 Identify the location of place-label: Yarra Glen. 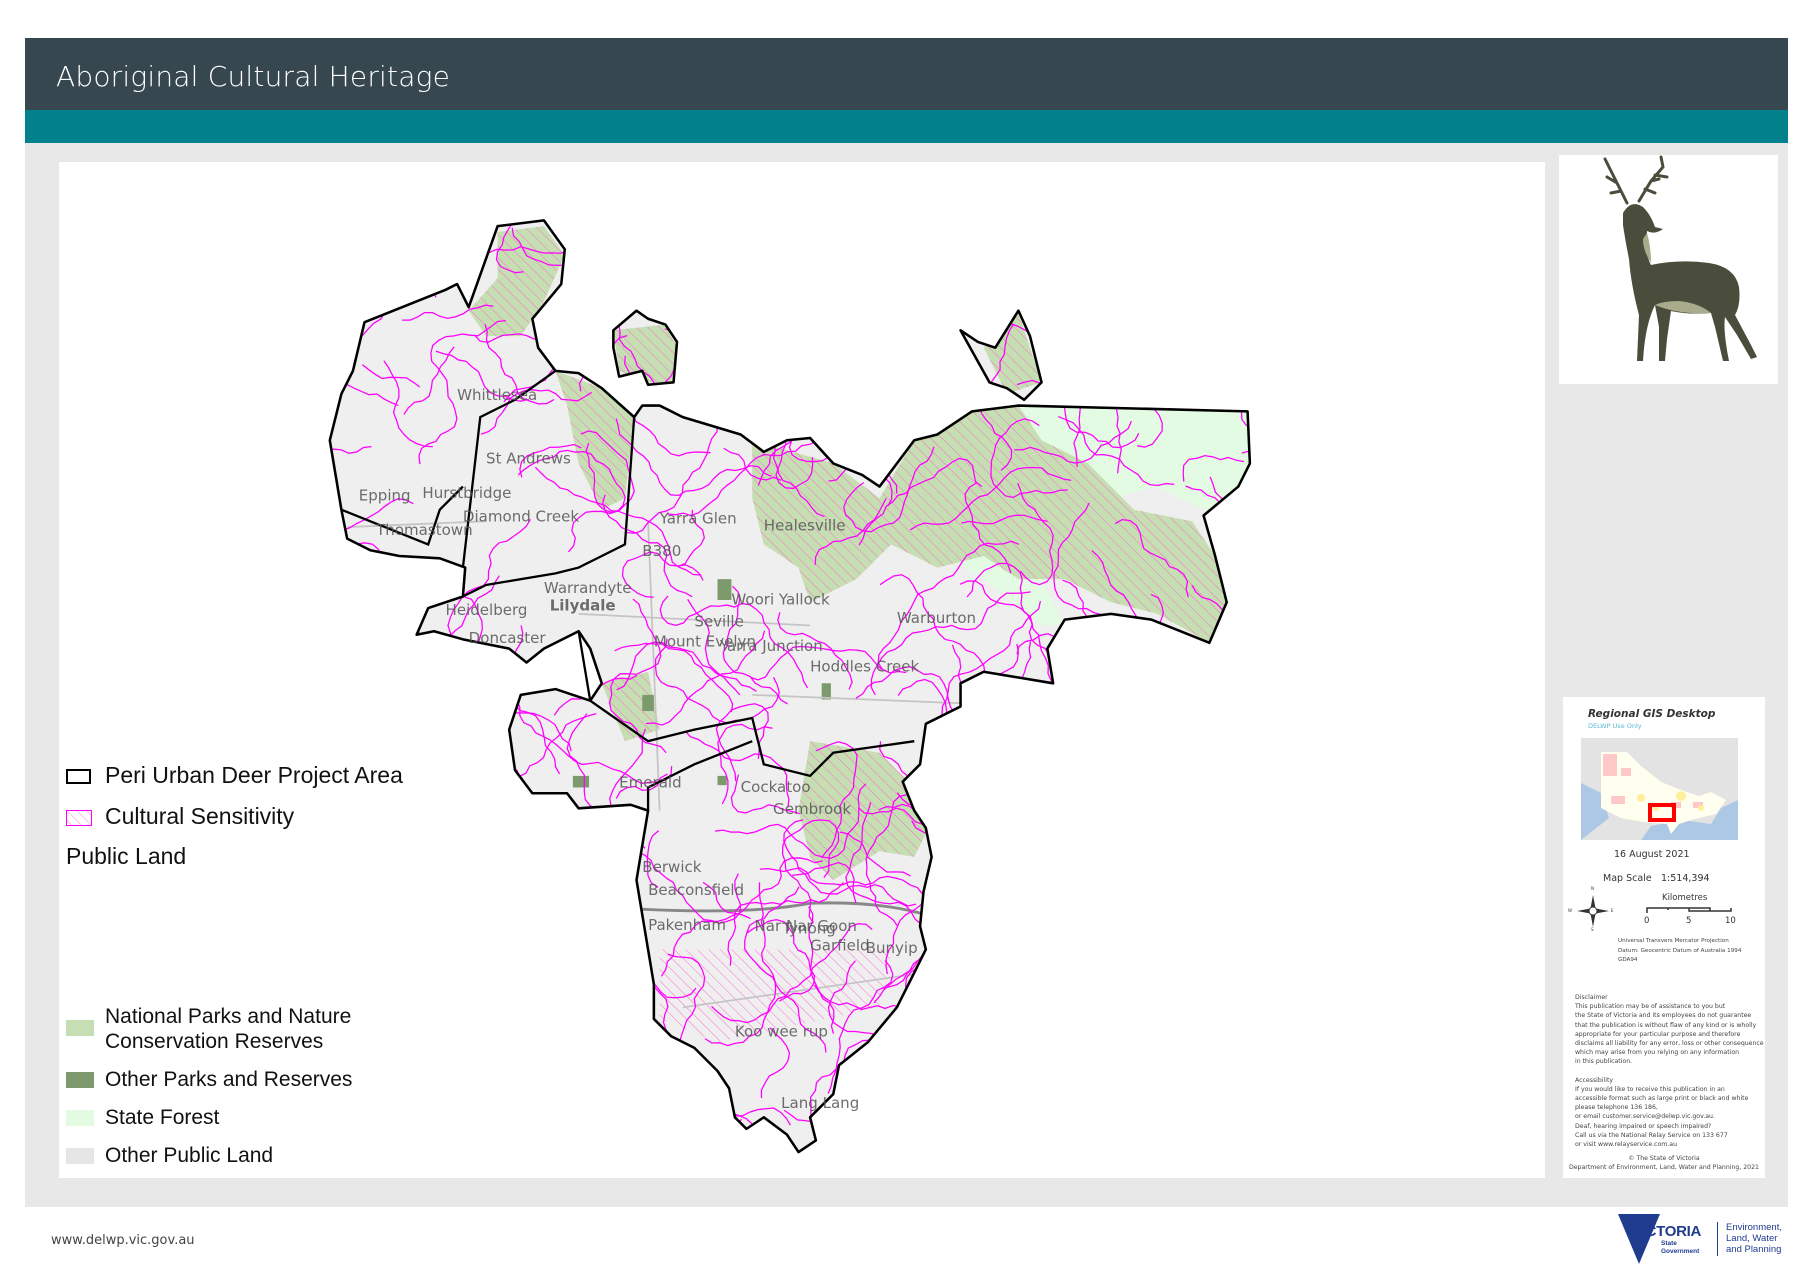
(698, 519).